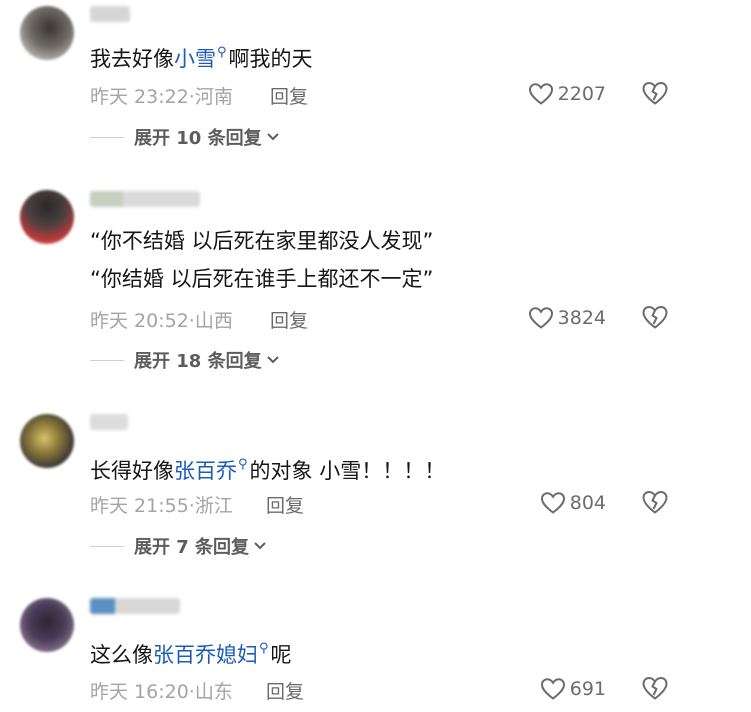 The height and width of the screenshot is (712, 751). What do you see at coordinates (587, 503) in the screenshot?
I see `like-count: 804` at bounding box center [587, 503].